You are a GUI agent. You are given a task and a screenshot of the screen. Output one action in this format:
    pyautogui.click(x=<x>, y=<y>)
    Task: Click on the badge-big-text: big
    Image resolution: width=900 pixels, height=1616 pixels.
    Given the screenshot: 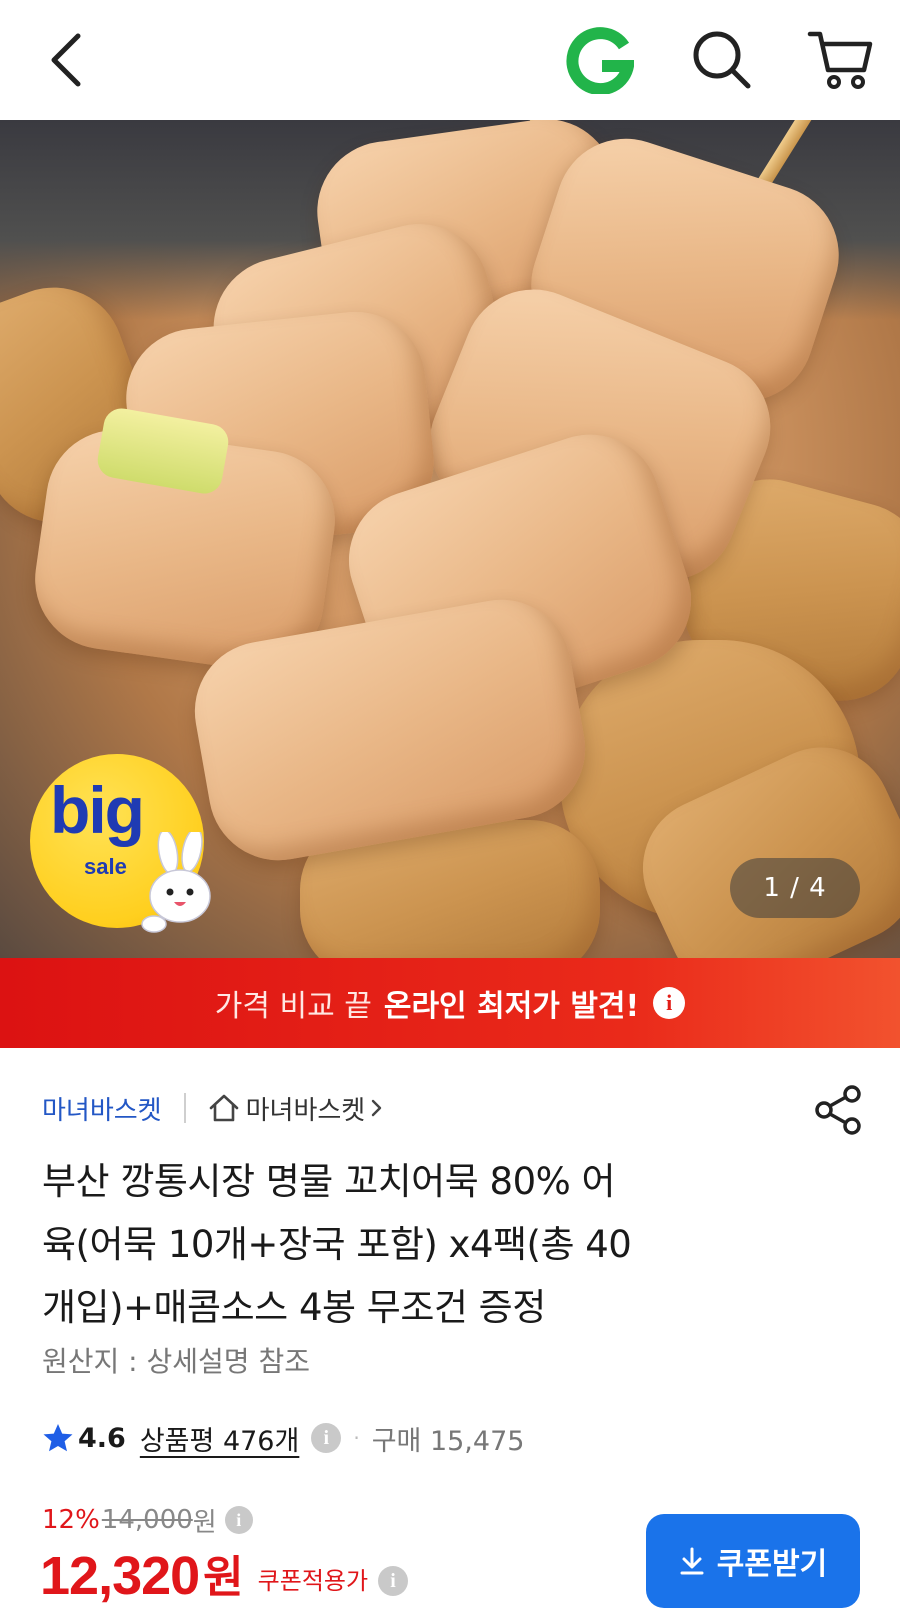 What is the action you would take?
    pyautogui.click(x=97, y=810)
    